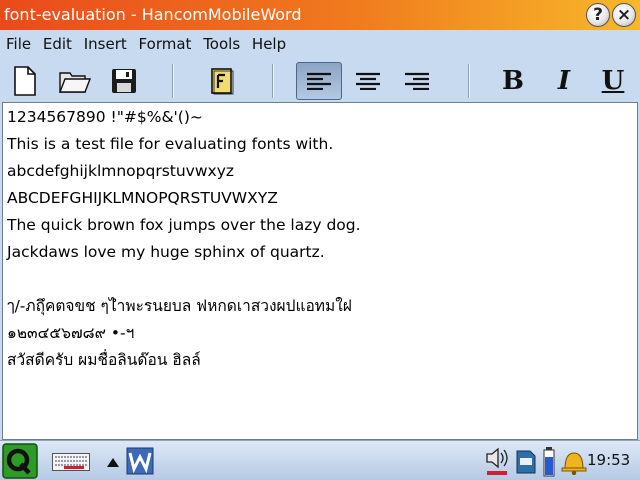 The width and height of the screenshot is (640, 480). I want to click on new-file-icon, so click(25, 81).